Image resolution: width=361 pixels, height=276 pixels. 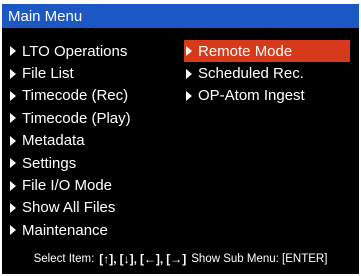 What do you see at coordinates (69, 208) in the screenshot?
I see `menu-item-label: Show All Files` at bounding box center [69, 208].